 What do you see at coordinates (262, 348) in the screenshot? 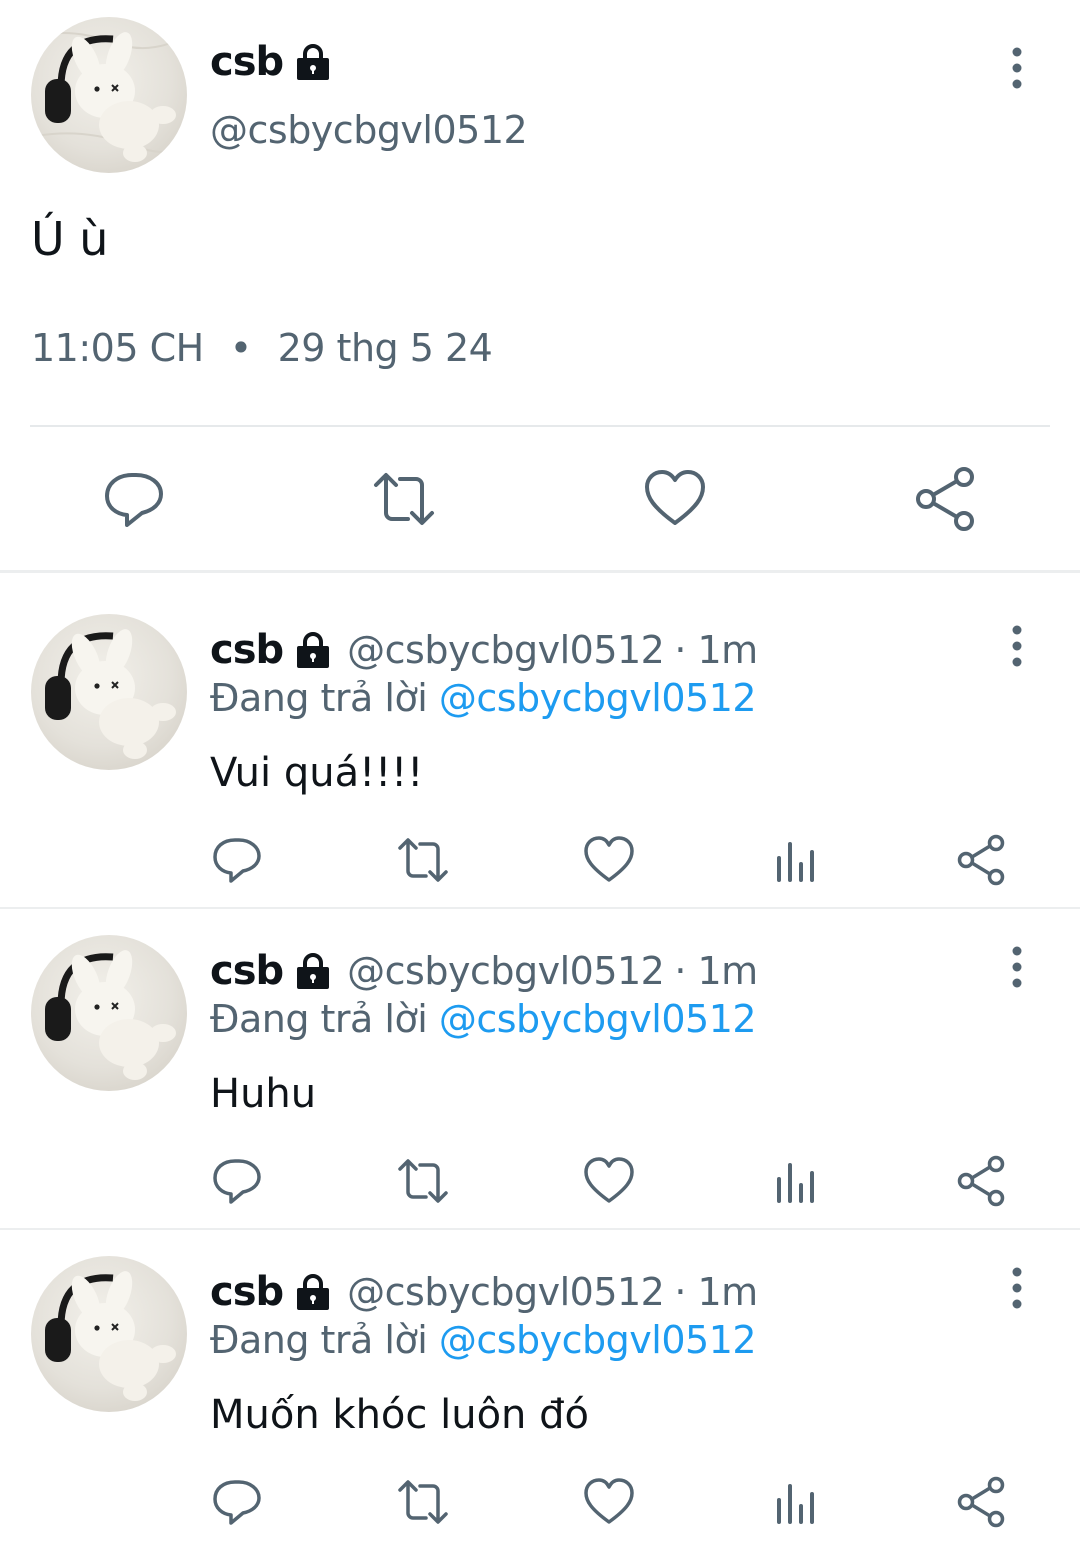
I see `tweet-meta: 11:05 CH • 29 thg 5 24` at bounding box center [262, 348].